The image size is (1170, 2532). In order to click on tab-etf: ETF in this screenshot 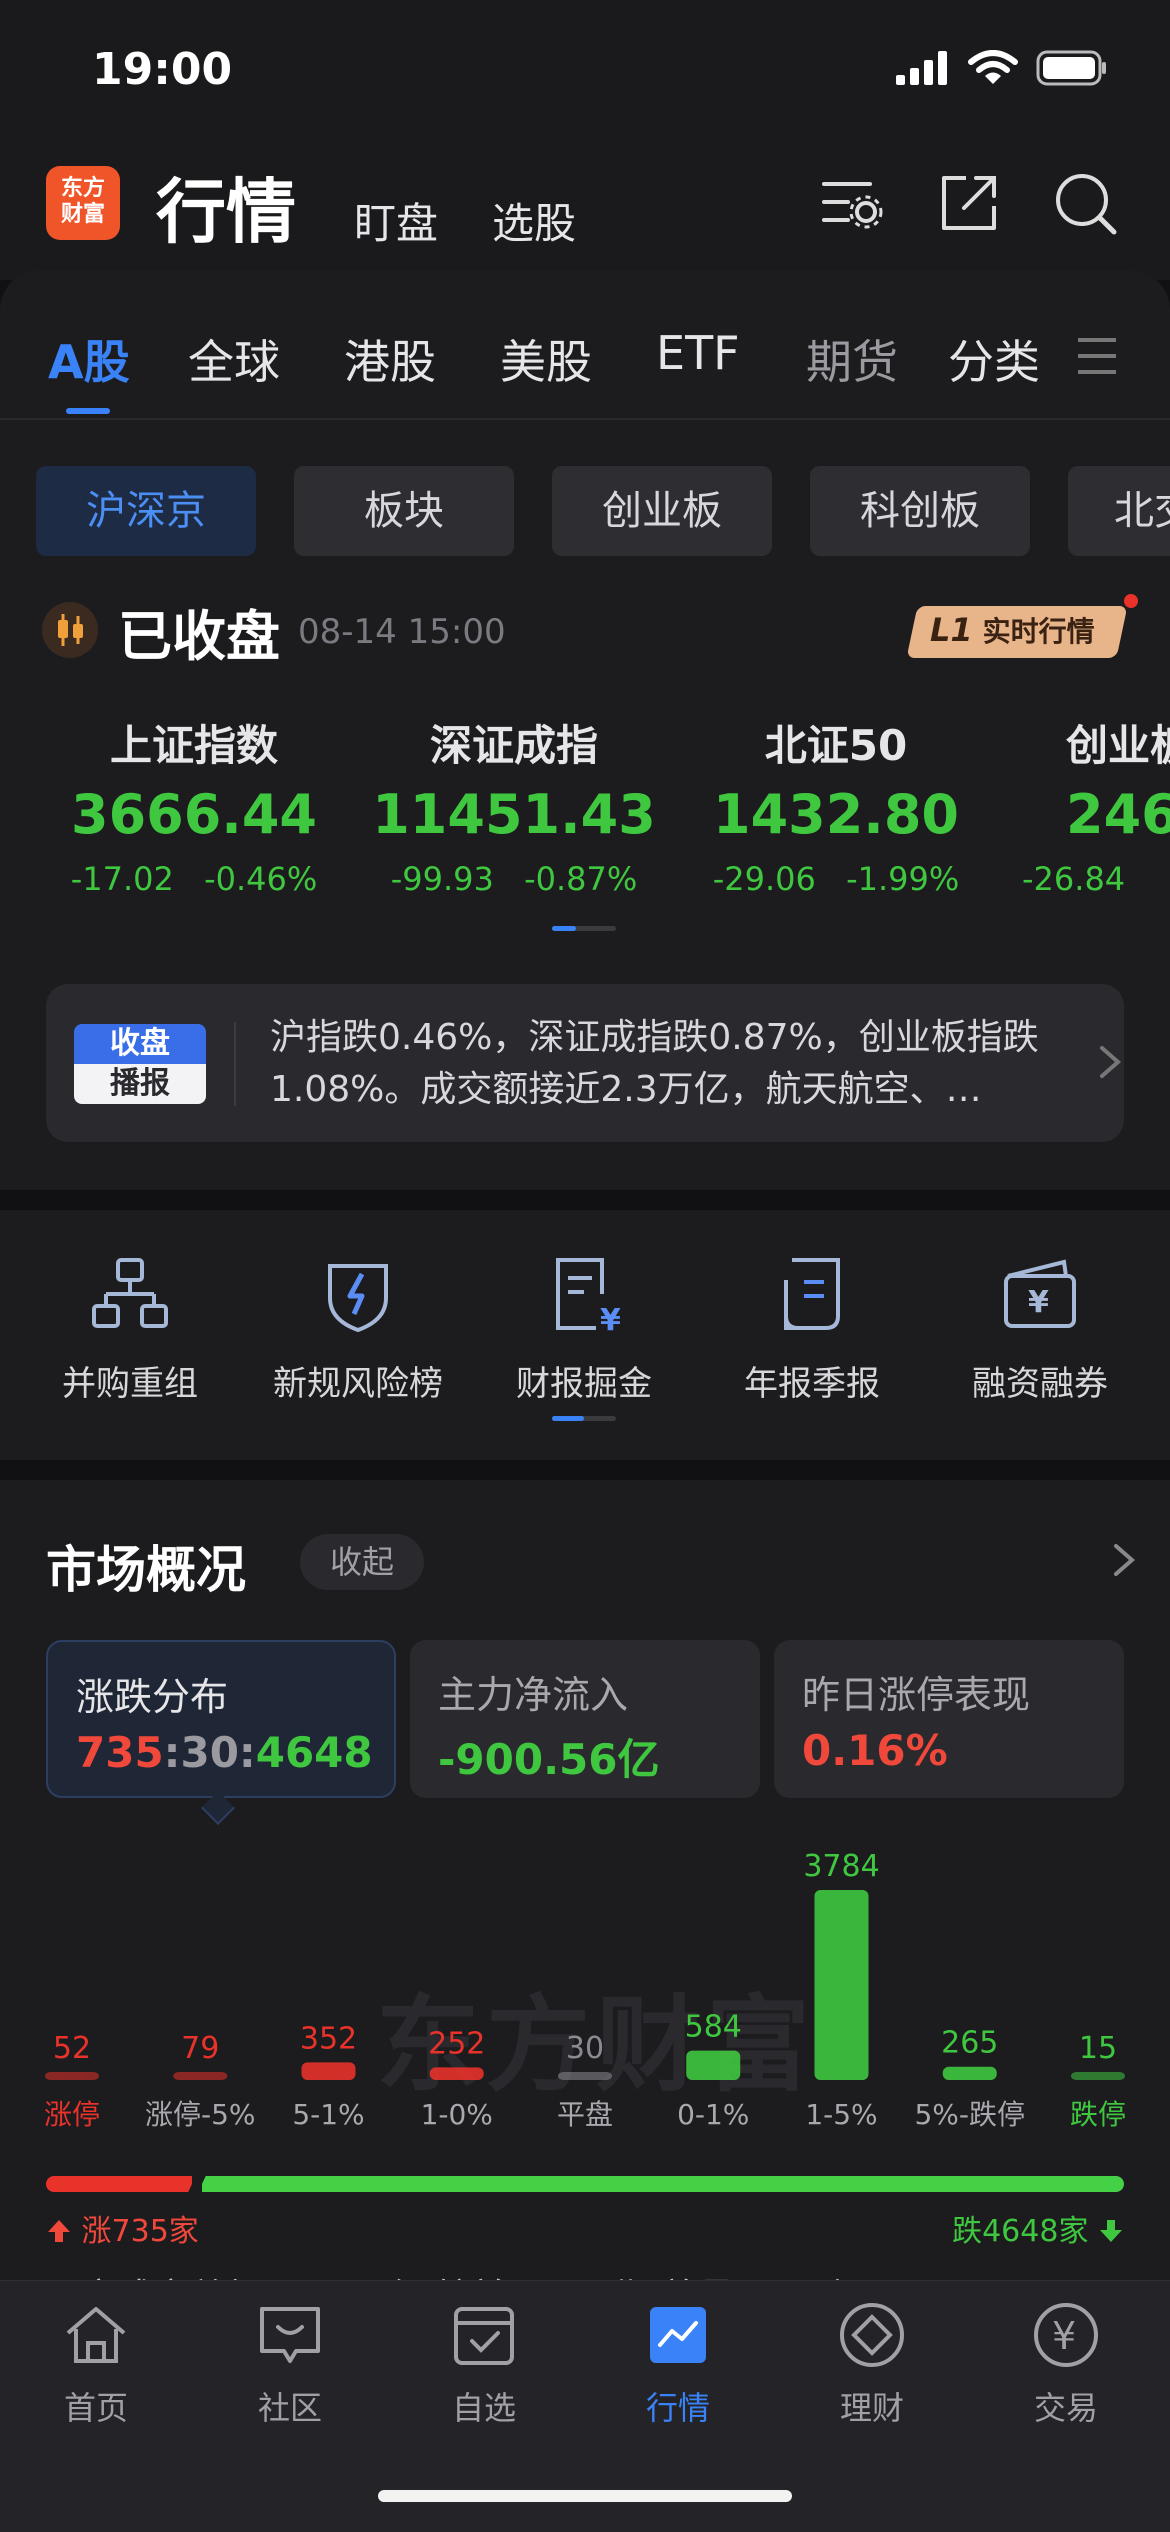, I will do `click(698, 353)`.